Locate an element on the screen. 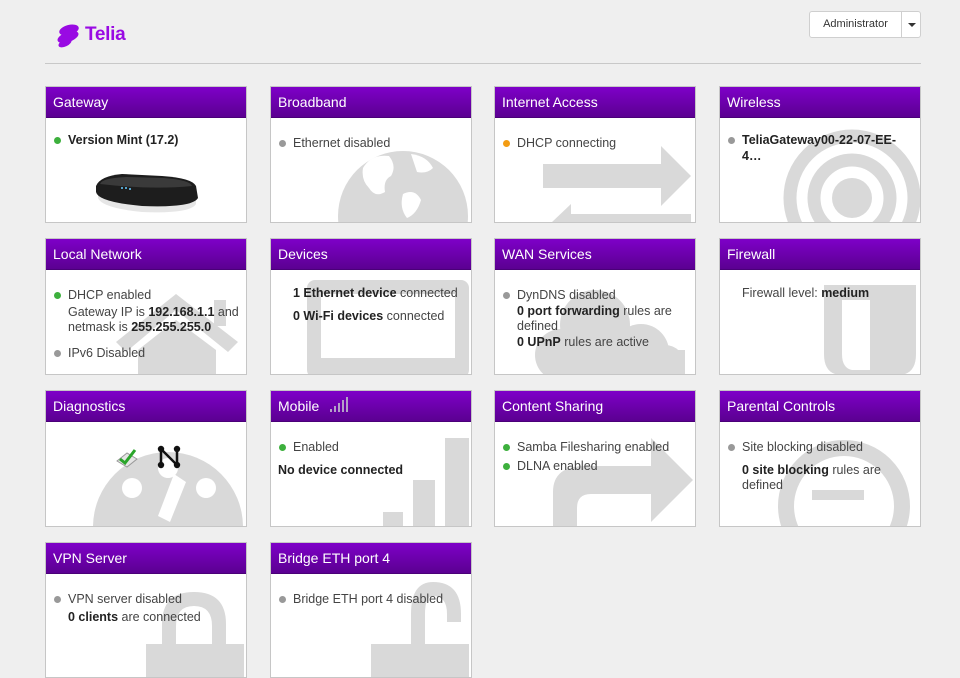  card-header: Content Sharing is located at coordinates (595, 406).